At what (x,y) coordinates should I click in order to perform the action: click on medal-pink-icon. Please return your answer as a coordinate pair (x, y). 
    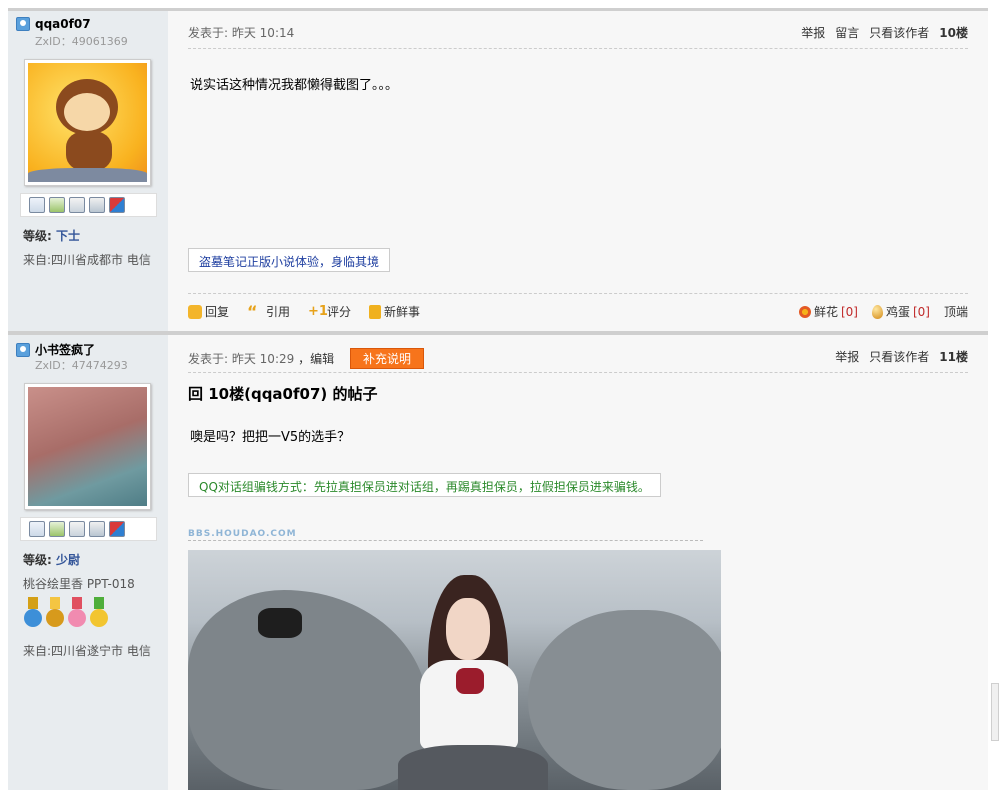
    Looking at the image, I should click on (77, 613).